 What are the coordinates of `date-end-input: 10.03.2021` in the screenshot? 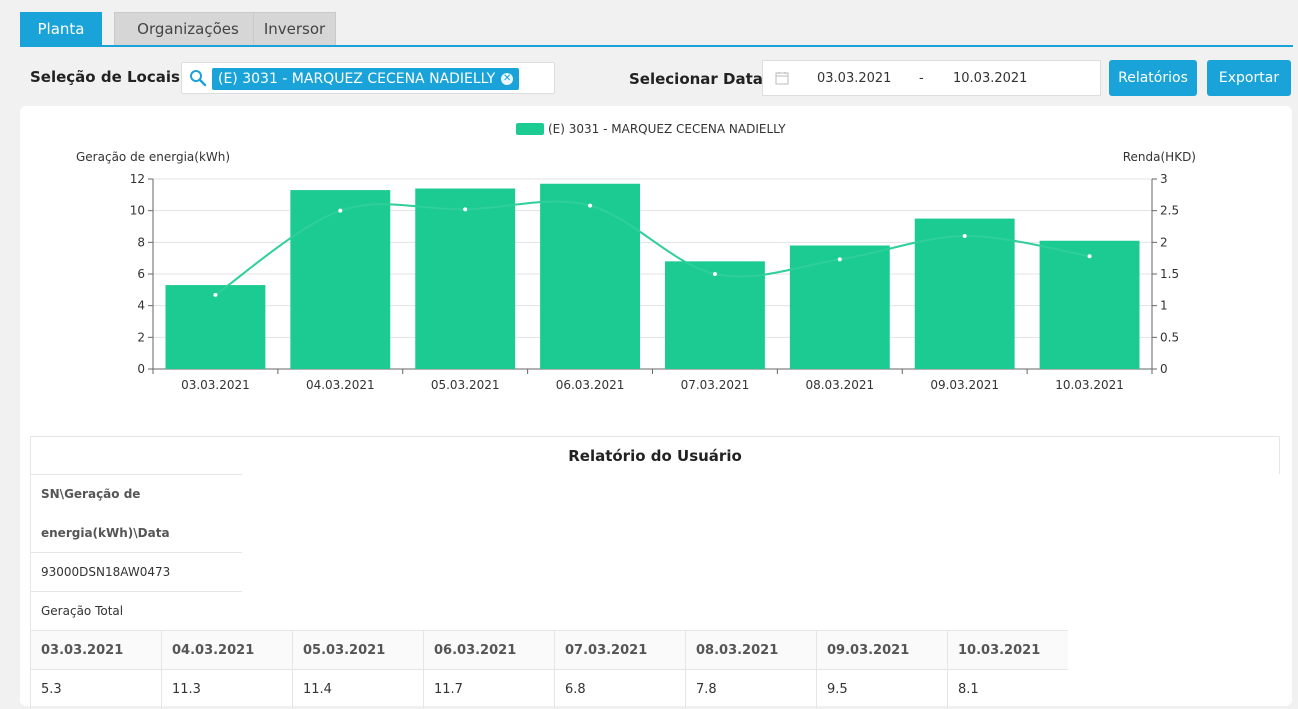 It's located at (990, 78).